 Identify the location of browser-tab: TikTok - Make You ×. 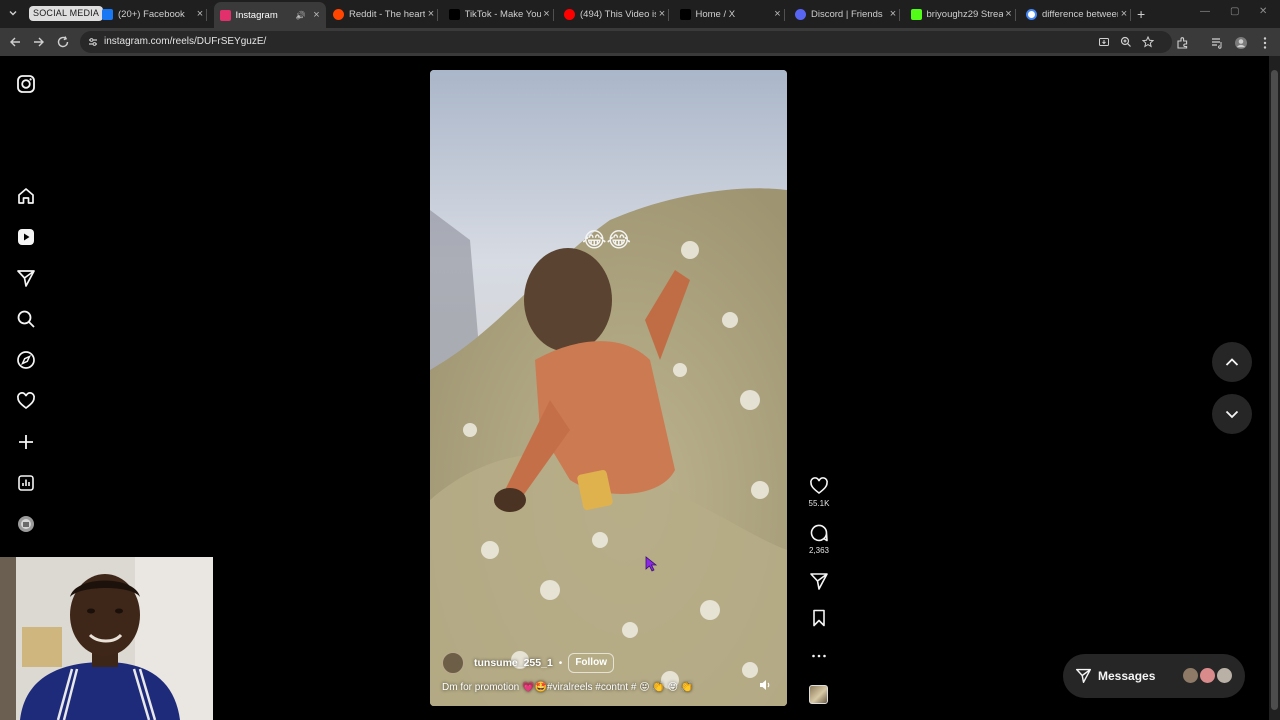
(501, 14).